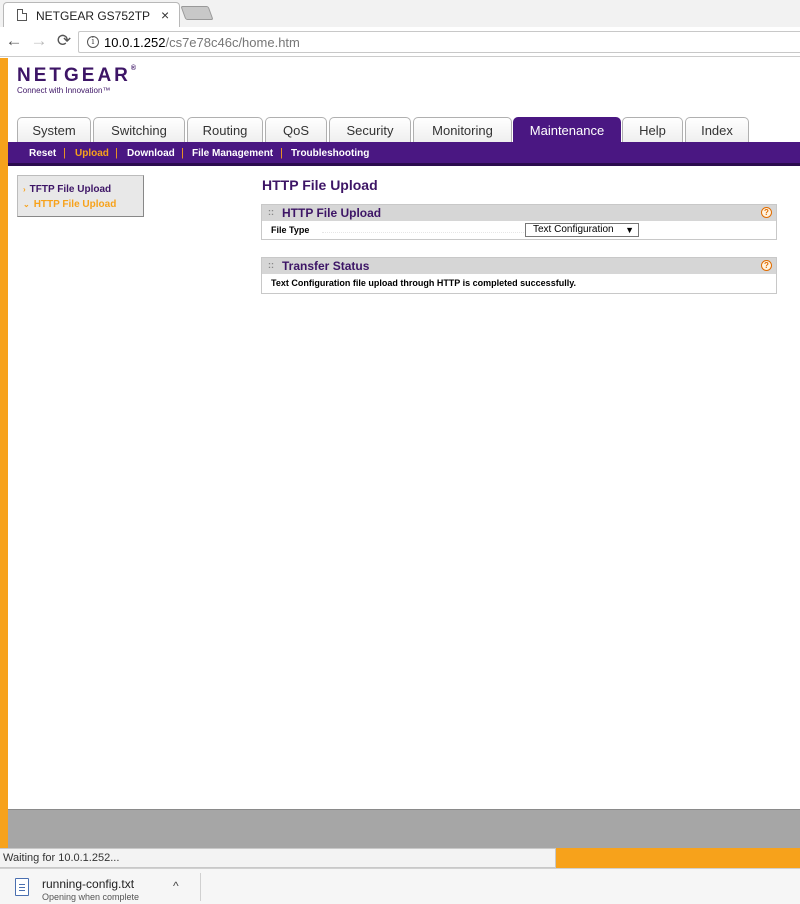  I want to click on browser-tabstrip: NETGEAR GS752TP ×, so click(400, 13).